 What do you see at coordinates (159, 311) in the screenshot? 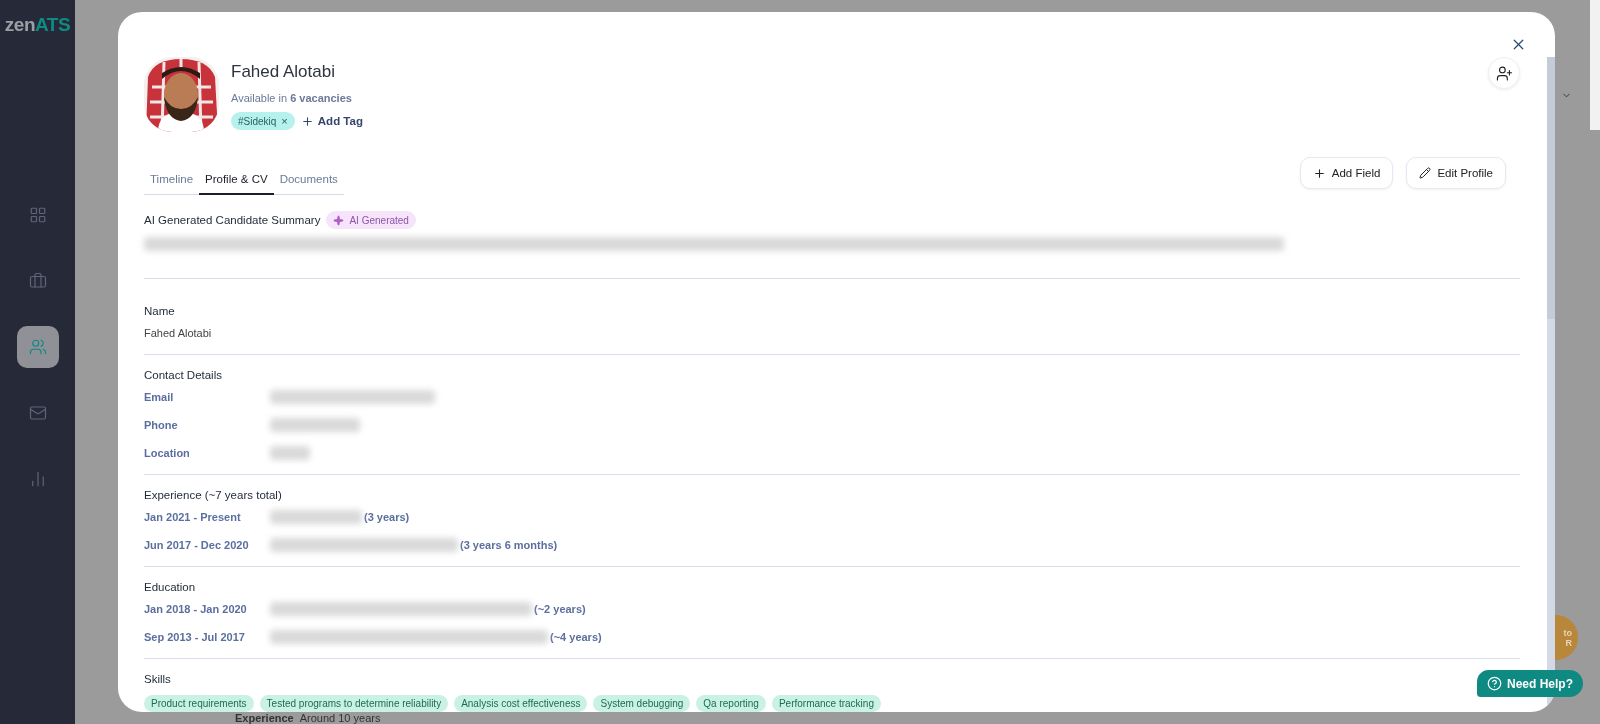
I see `section-title: Name` at bounding box center [159, 311].